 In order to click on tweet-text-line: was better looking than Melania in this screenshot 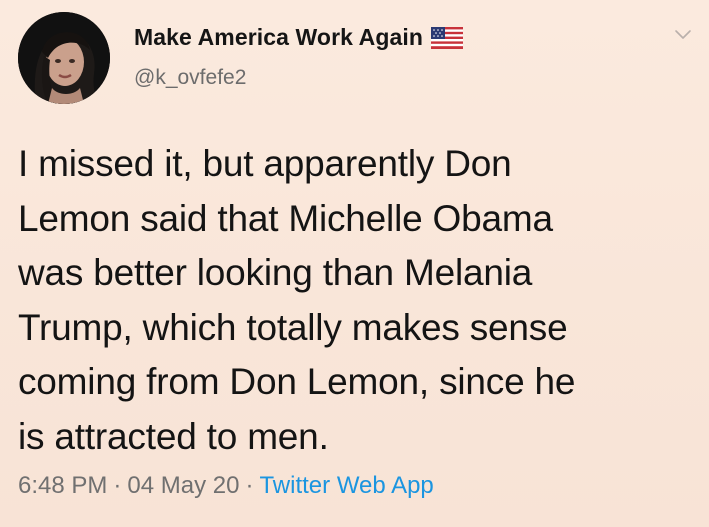, I will do `click(275, 273)`.